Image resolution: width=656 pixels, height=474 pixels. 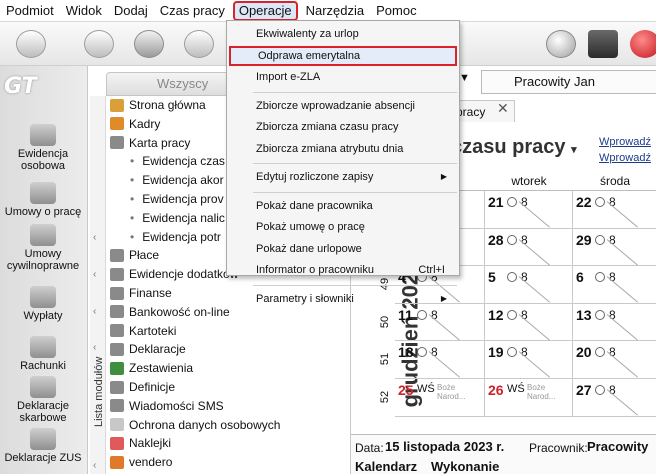 What do you see at coordinates (153, 330) in the screenshot?
I see `tree-item-label: Kartoteki` at bounding box center [153, 330].